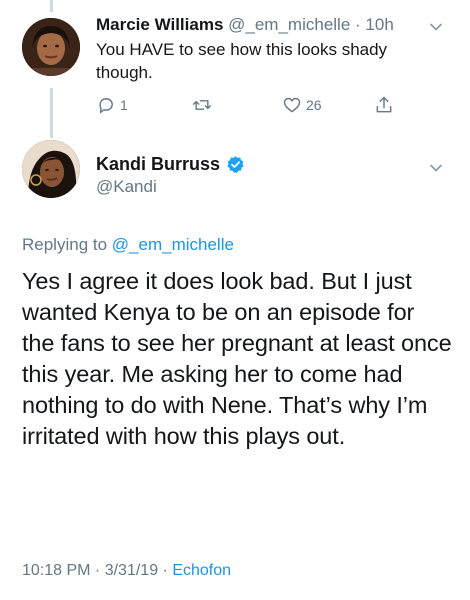 This screenshot has height=600, width=470. Describe the element at coordinates (289, 24) in the screenshot. I see `author-handle: @_em_michelle` at that location.